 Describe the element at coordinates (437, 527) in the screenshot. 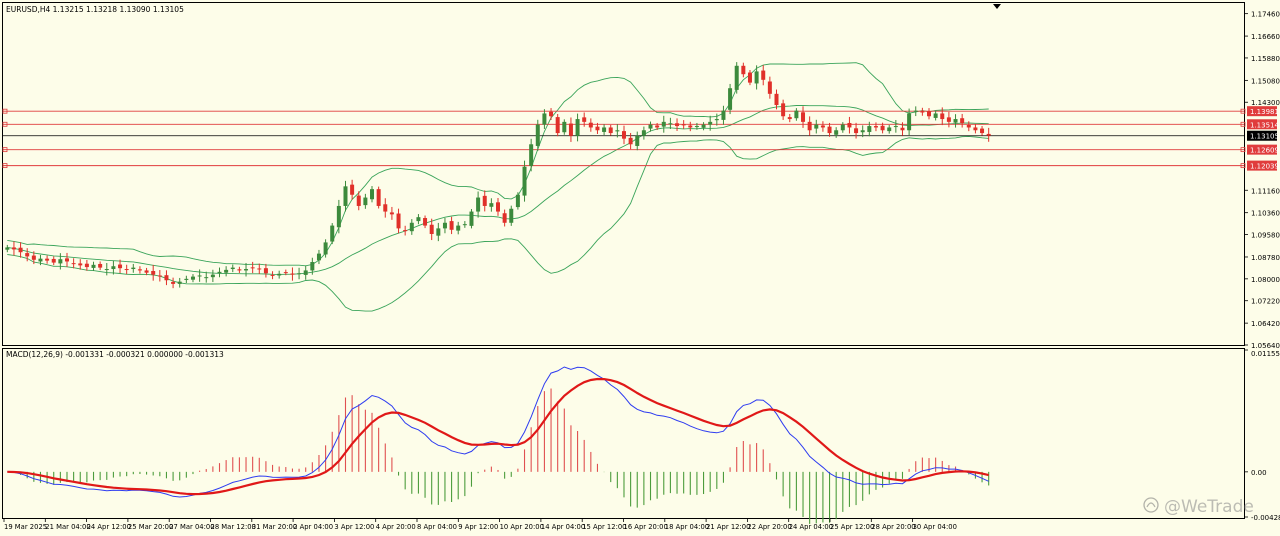

I see `time-tick-label: 8 Apr 04:00` at that location.